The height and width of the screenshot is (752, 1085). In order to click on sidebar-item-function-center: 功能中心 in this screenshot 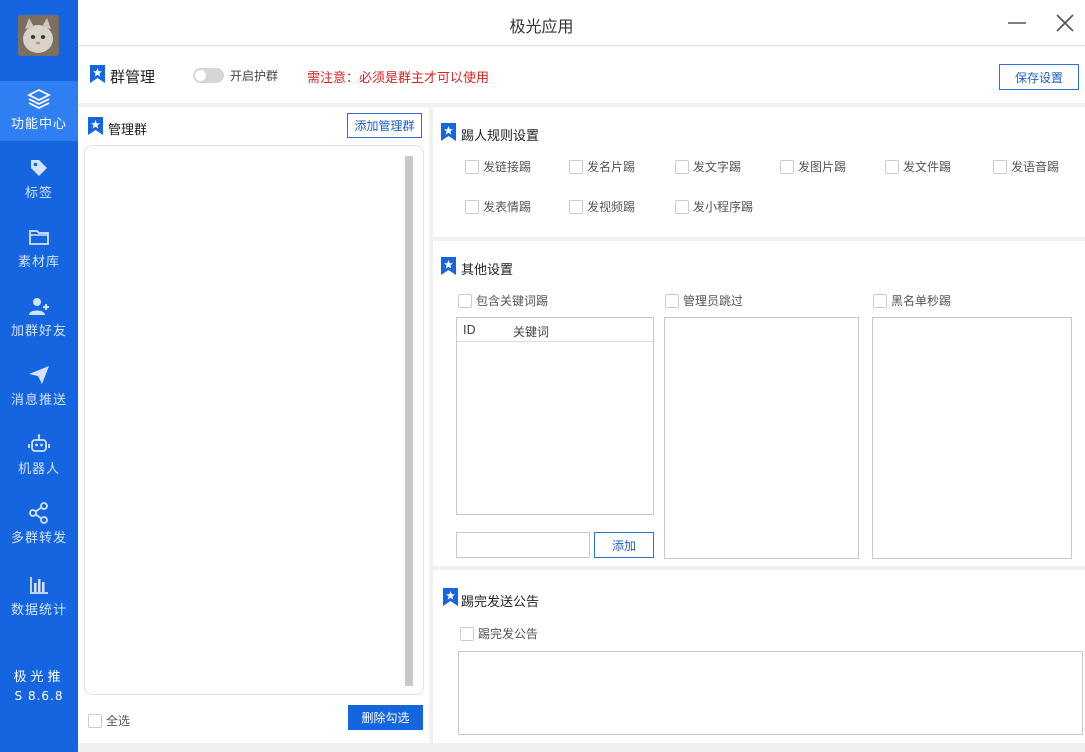, I will do `click(39, 111)`.